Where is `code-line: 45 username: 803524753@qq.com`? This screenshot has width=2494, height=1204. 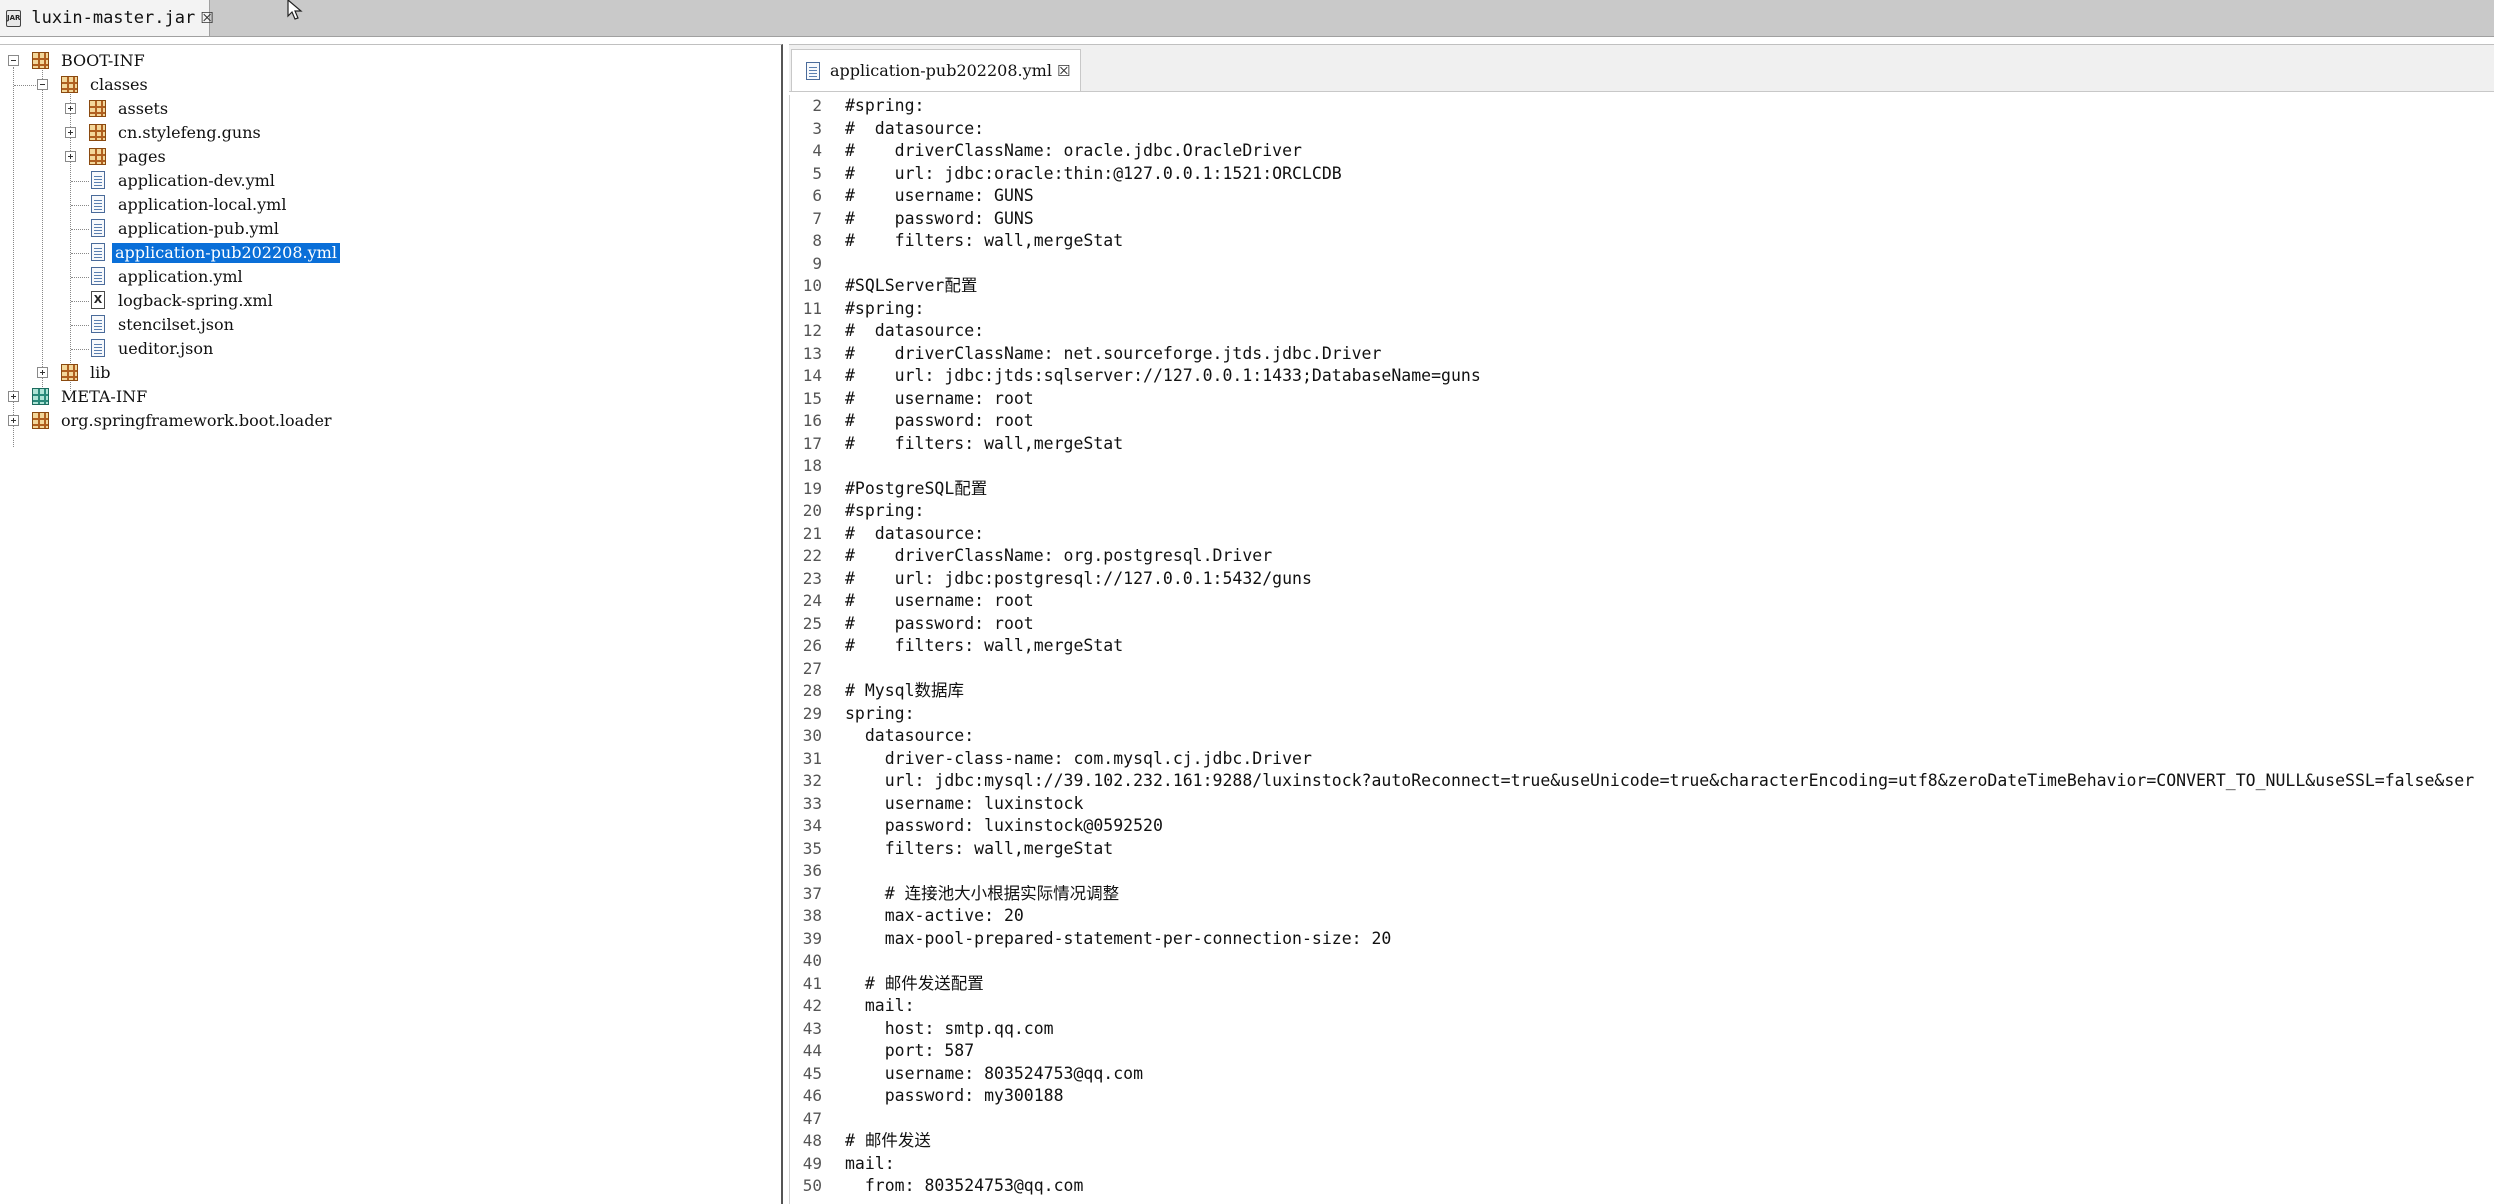 code-line: 45 username: 803524753@qq.com is located at coordinates (1642, 1074).